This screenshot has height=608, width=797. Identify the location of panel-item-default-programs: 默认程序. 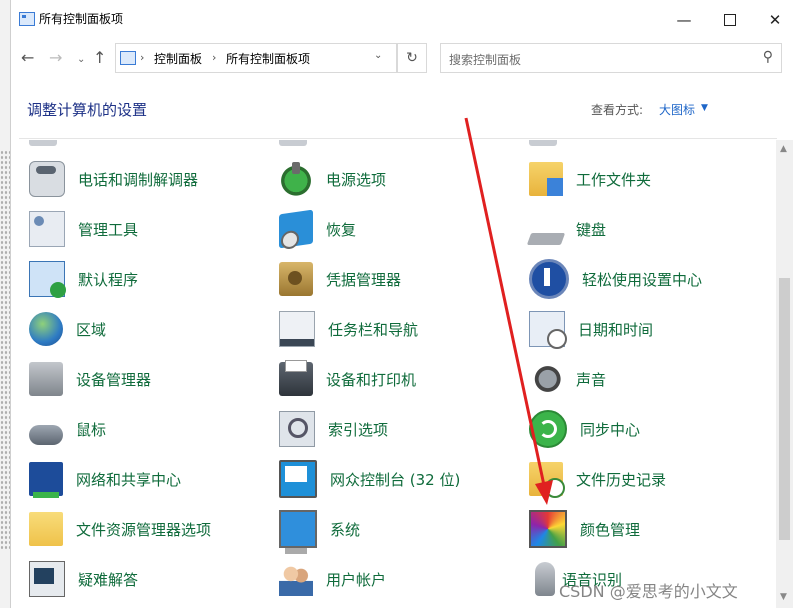
(83, 279).